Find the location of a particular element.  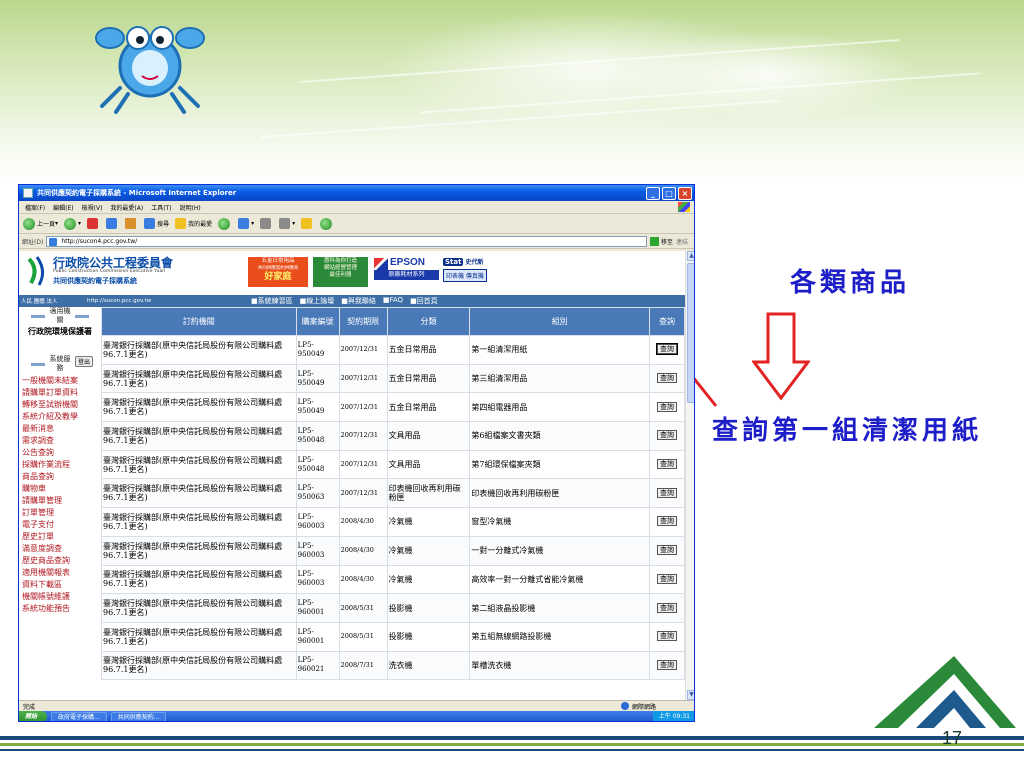

search-button: 搜尋 is located at coordinates (156, 223).